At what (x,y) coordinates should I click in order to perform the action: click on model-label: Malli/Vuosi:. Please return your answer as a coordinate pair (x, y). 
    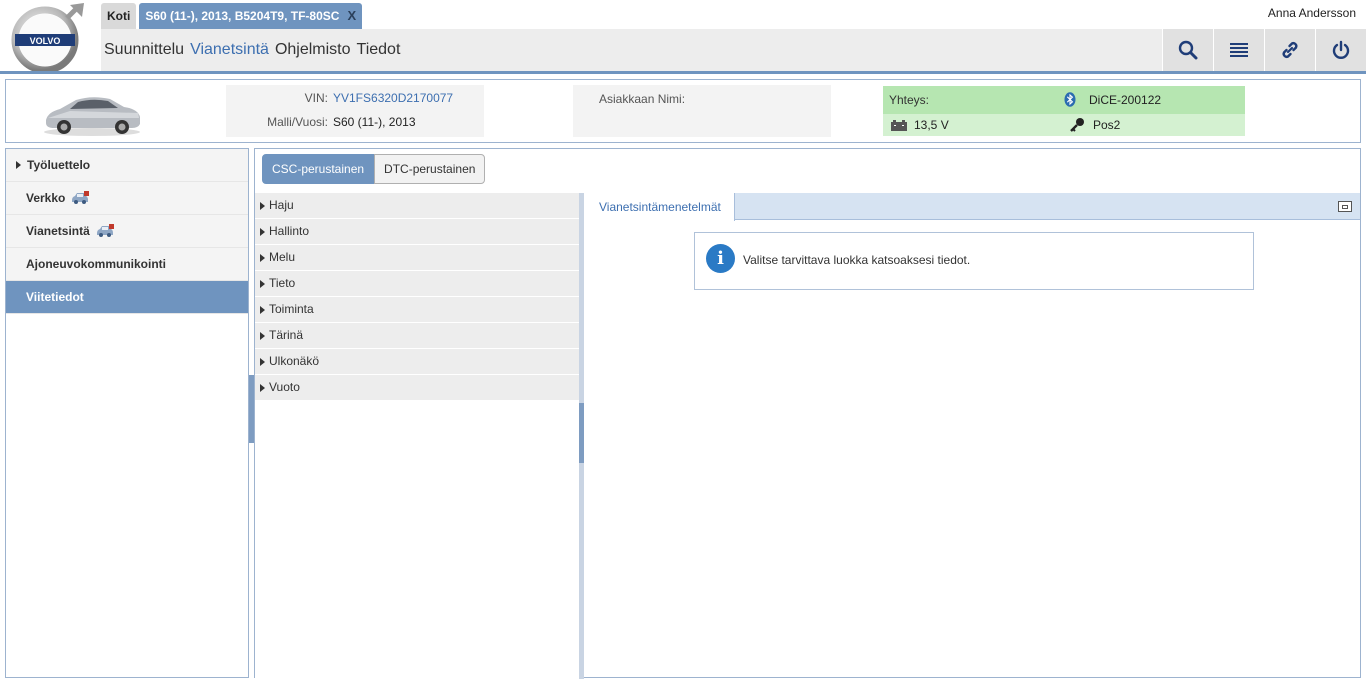
    Looking at the image, I should click on (297, 122).